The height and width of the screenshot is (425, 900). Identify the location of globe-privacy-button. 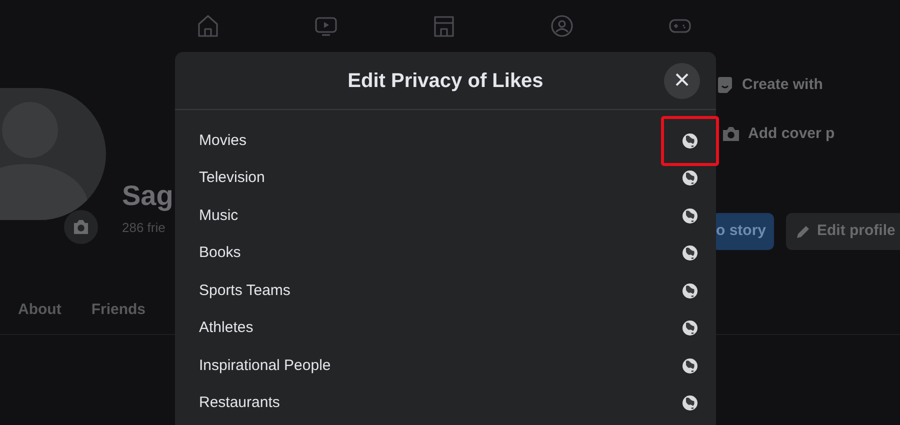
(690, 141).